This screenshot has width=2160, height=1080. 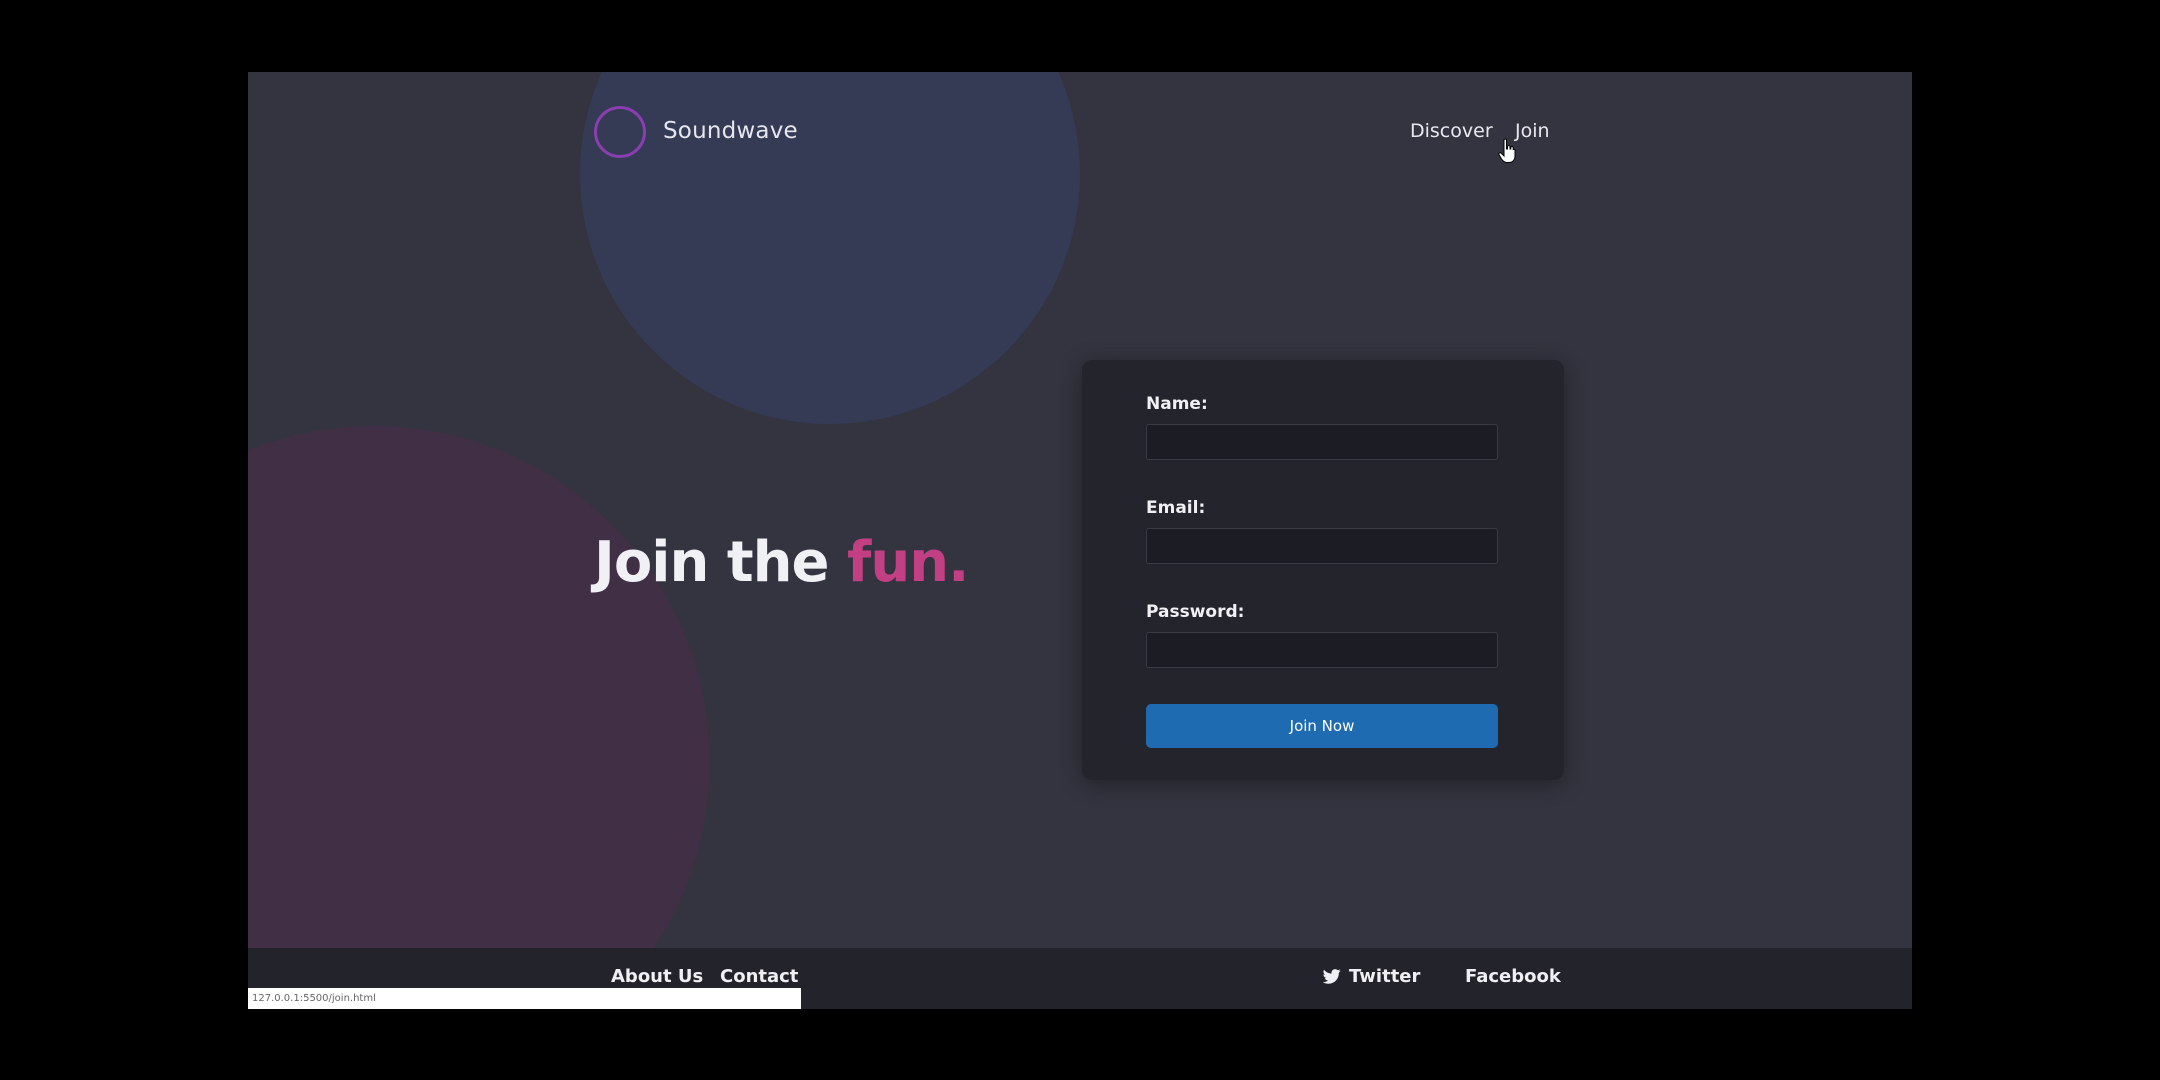 I want to click on soundwave-logo-icon, so click(x=620, y=132).